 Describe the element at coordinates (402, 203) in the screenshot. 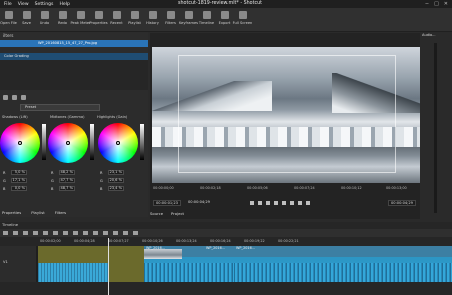

I see `out-timecode: 00:00:04;29` at that location.